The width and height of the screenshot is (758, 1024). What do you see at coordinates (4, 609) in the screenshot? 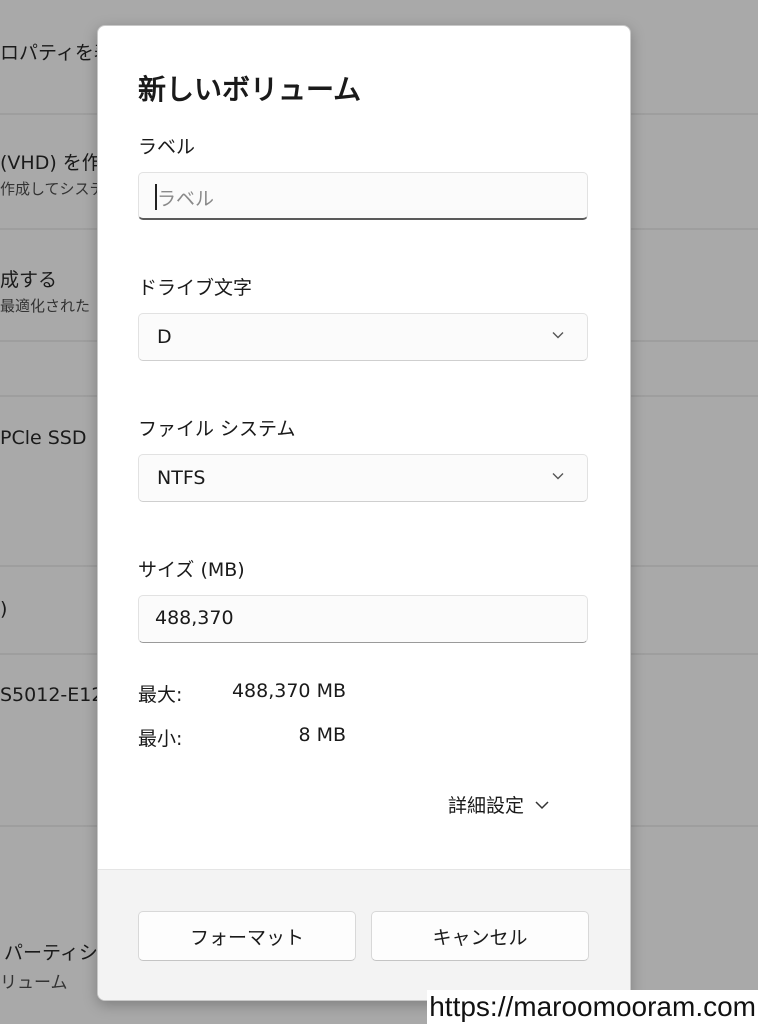
I see `bg-row-title: )` at bounding box center [4, 609].